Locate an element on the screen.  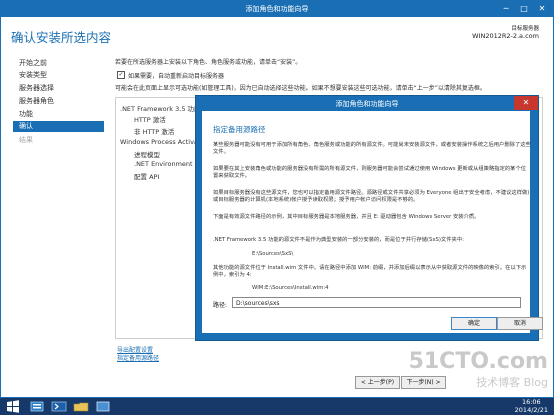
system-clock: 16:06 2014/2/21 is located at coordinates (531, 406).